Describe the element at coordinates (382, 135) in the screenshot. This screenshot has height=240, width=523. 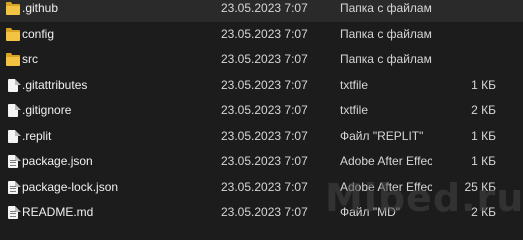
I see `file-type: Файл "REPLIT"` at that location.